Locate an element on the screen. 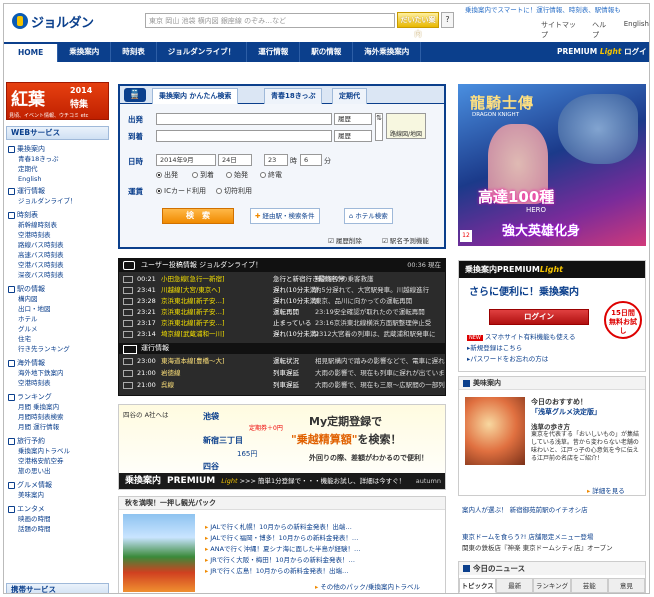  tab-topics: トピックス is located at coordinates (478, 585).